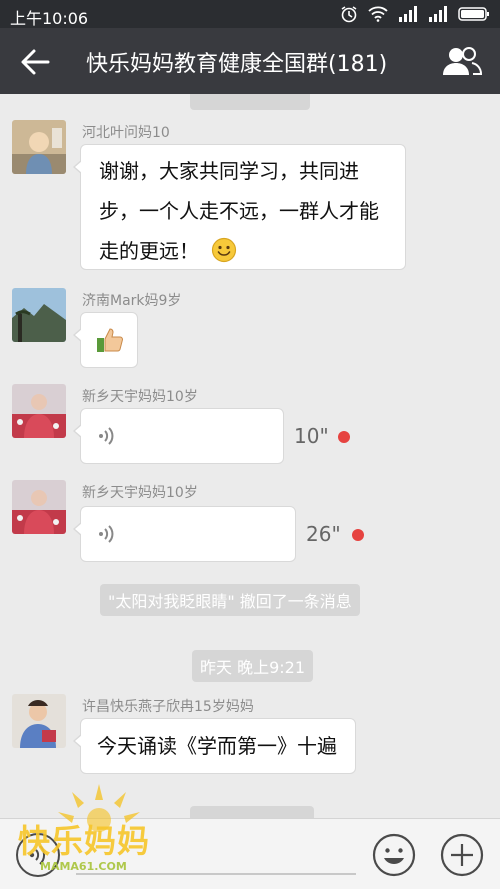 The image size is (500, 889). I want to click on timestamp-chip: 昨天 晚上9:21, so click(253, 666).